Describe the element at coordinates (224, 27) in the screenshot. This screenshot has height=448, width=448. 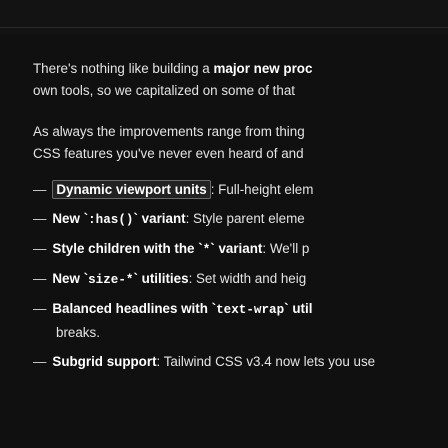
I see `top-divider` at that location.